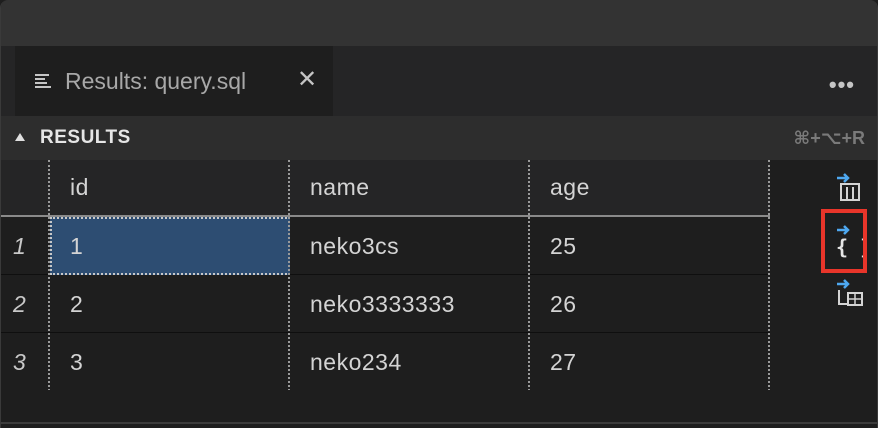 This screenshot has width=878, height=428. I want to click on table-header-row: id name age, so click(385, 188).